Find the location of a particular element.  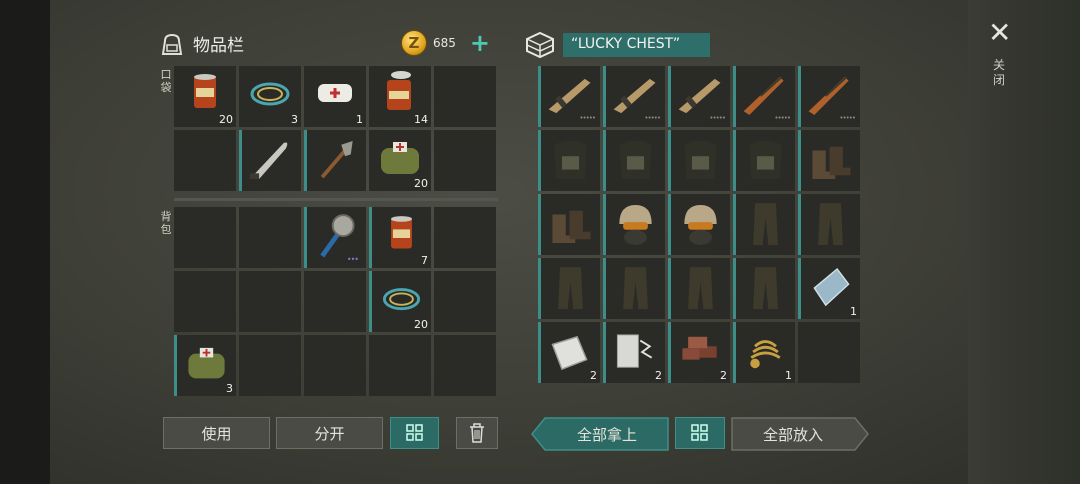

put-all-button: 全部放入 is located at coordinates (793, 434).